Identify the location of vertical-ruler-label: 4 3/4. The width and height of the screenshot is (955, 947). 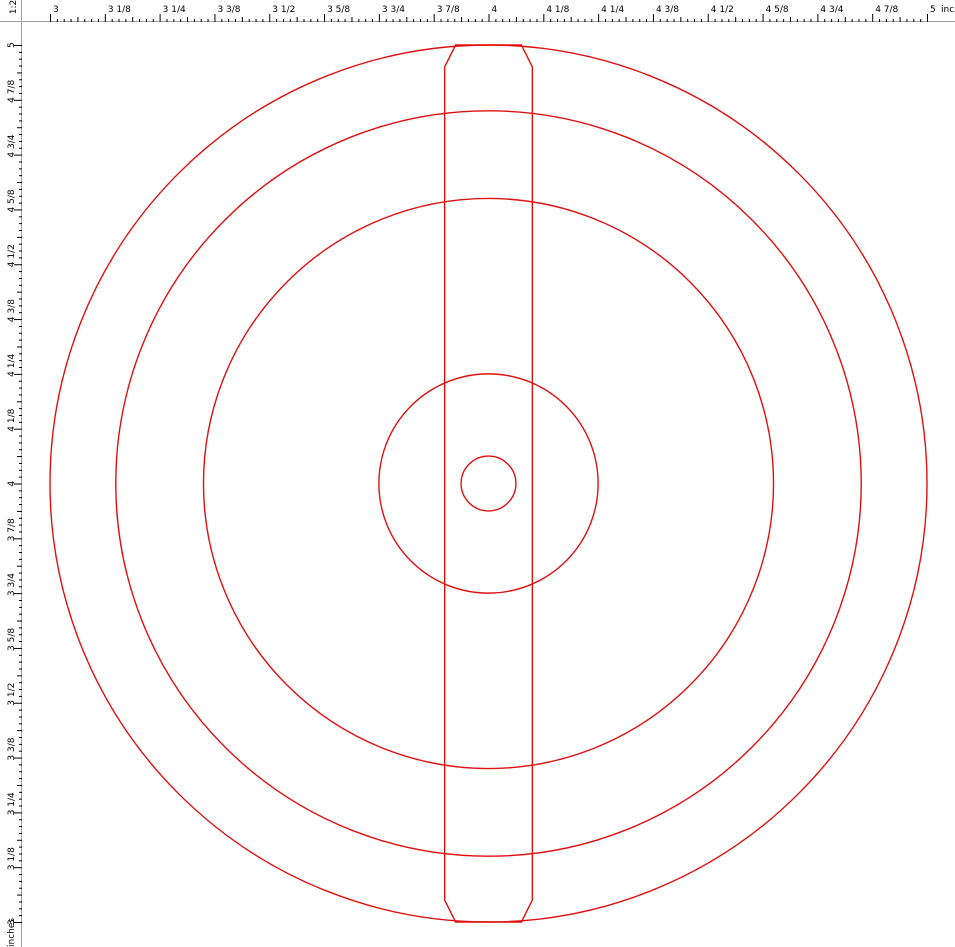
(12, 145).